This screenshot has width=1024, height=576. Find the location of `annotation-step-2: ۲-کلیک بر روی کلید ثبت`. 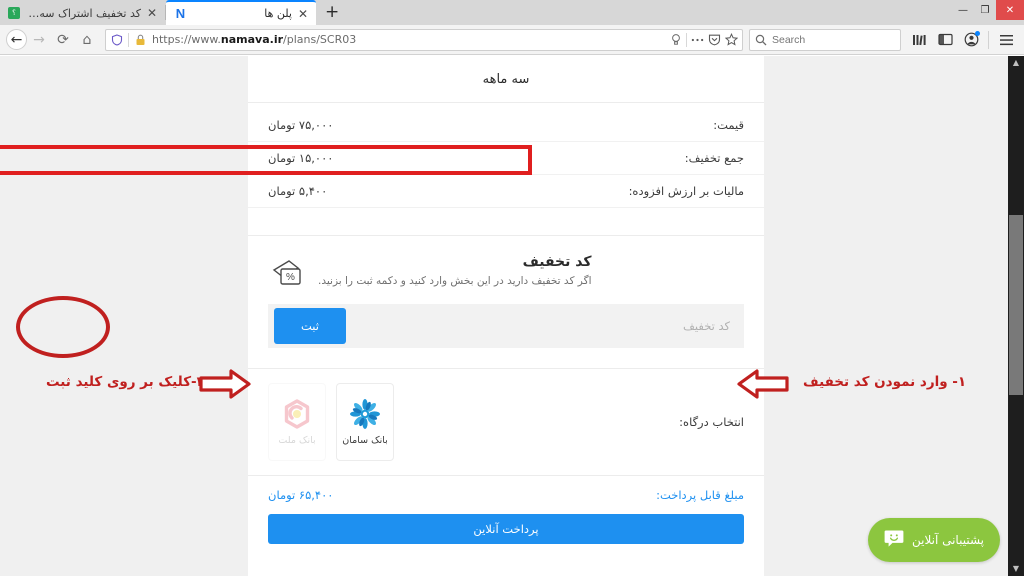

annotation-step-2: ۲-کلیک بر روی کلید ثبت is located at coordinates (125, 382).